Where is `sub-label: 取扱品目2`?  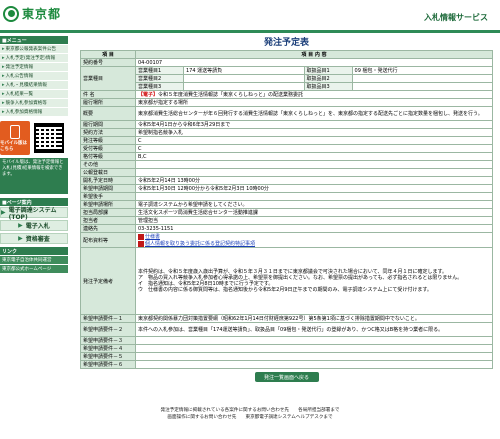 sub-label: 取扱品目2 is located at coordinates (328, 78).